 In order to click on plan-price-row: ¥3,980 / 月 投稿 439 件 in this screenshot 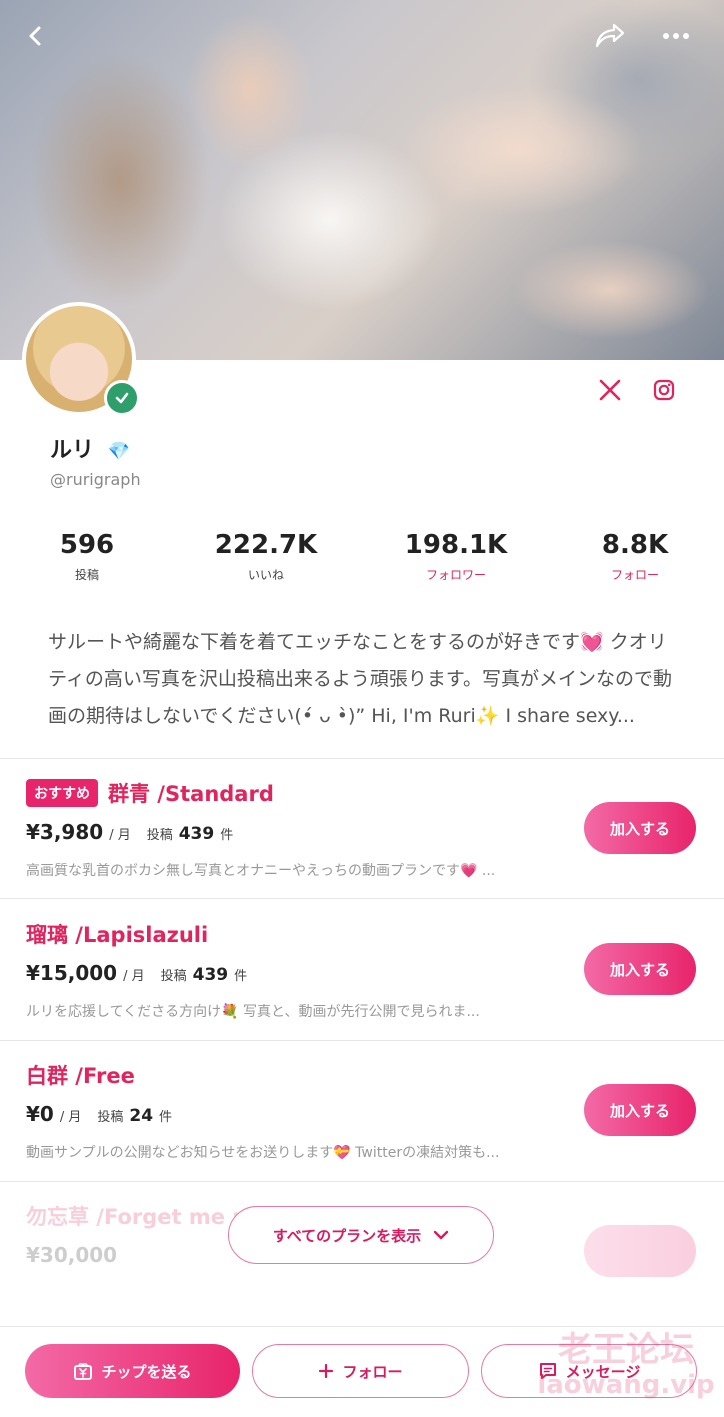, I will do `click(129, 832)`.